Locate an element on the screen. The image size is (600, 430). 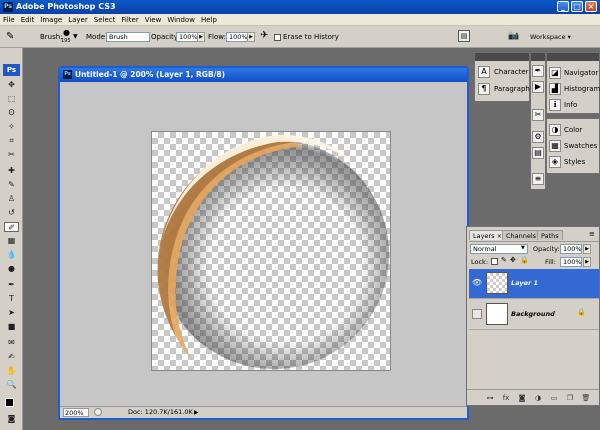
lock-transparent-icon is located at coordinates (494, 261).